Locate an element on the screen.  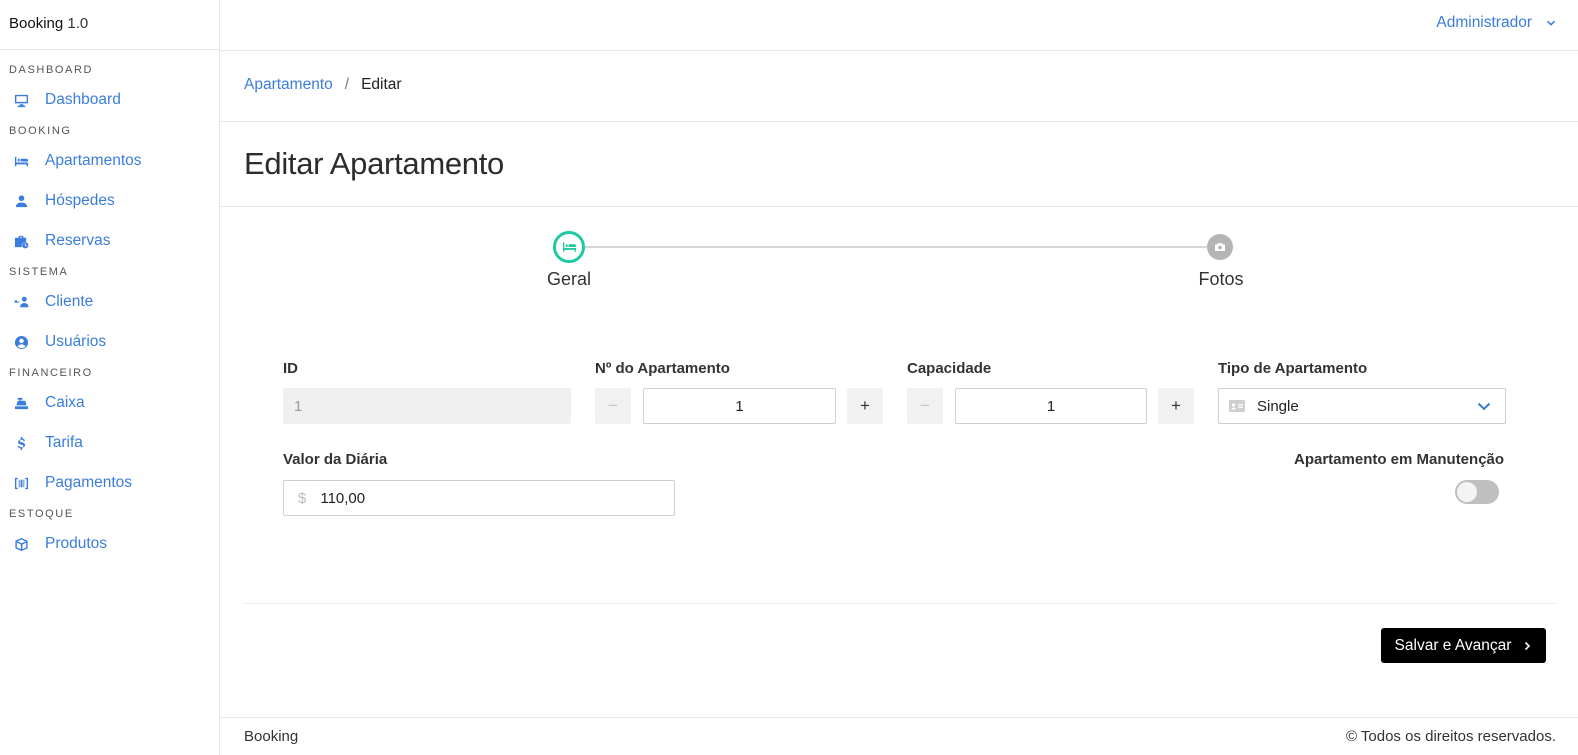
breadcrumb-current: Editar is located at coordinates (381, 84).